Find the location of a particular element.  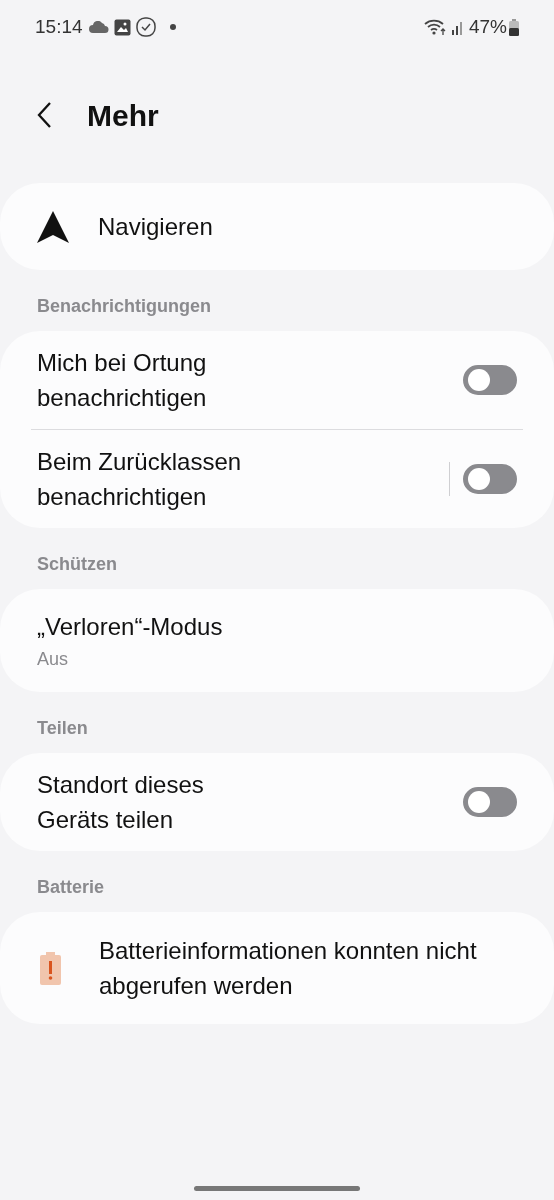

navigate-card: Navigieren is located at coordinates (277, 226).